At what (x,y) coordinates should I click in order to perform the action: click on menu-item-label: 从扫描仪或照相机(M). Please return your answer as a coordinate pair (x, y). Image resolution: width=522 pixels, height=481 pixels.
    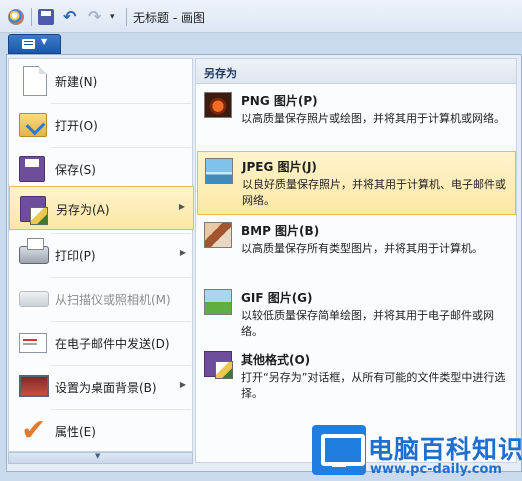
    Looking at the image, I should click on (113, 300).